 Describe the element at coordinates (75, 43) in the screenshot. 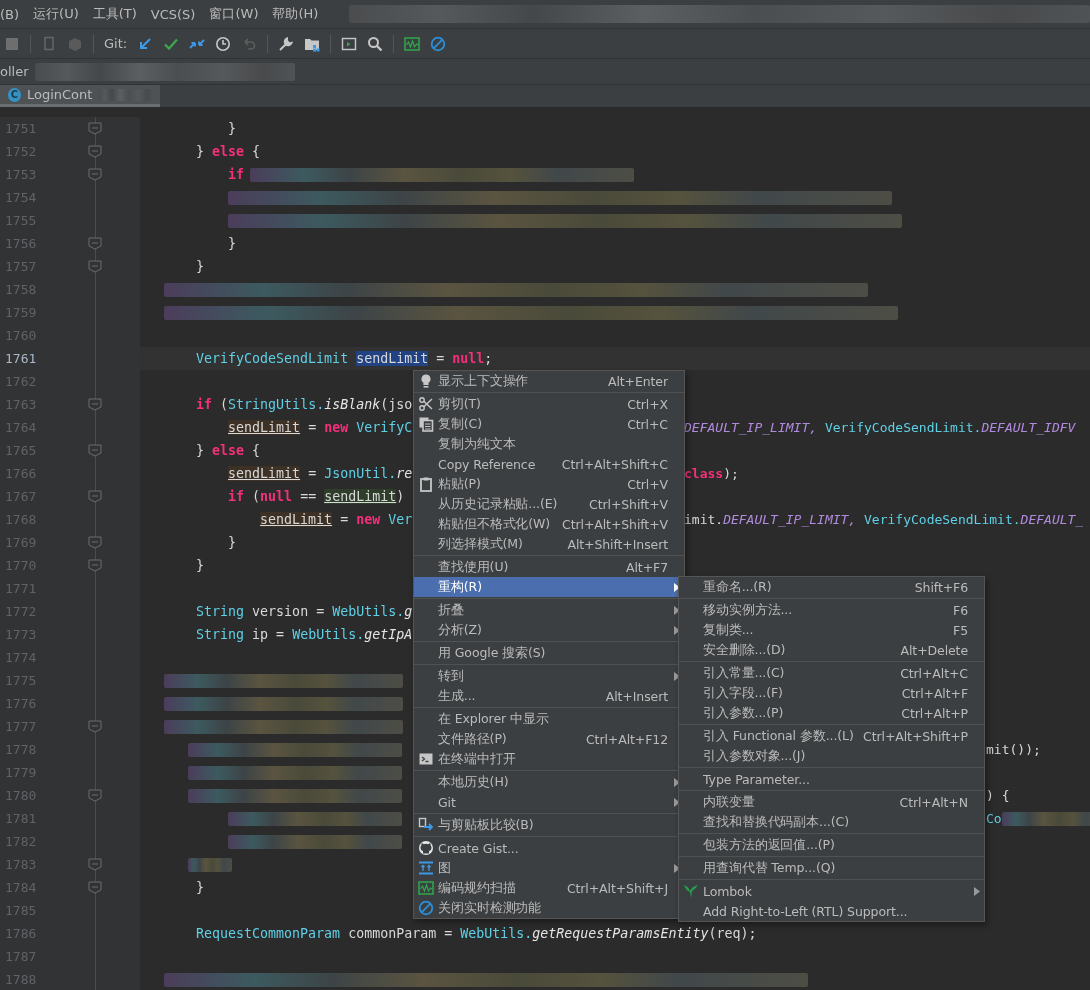

I see `package-icon` at that location.